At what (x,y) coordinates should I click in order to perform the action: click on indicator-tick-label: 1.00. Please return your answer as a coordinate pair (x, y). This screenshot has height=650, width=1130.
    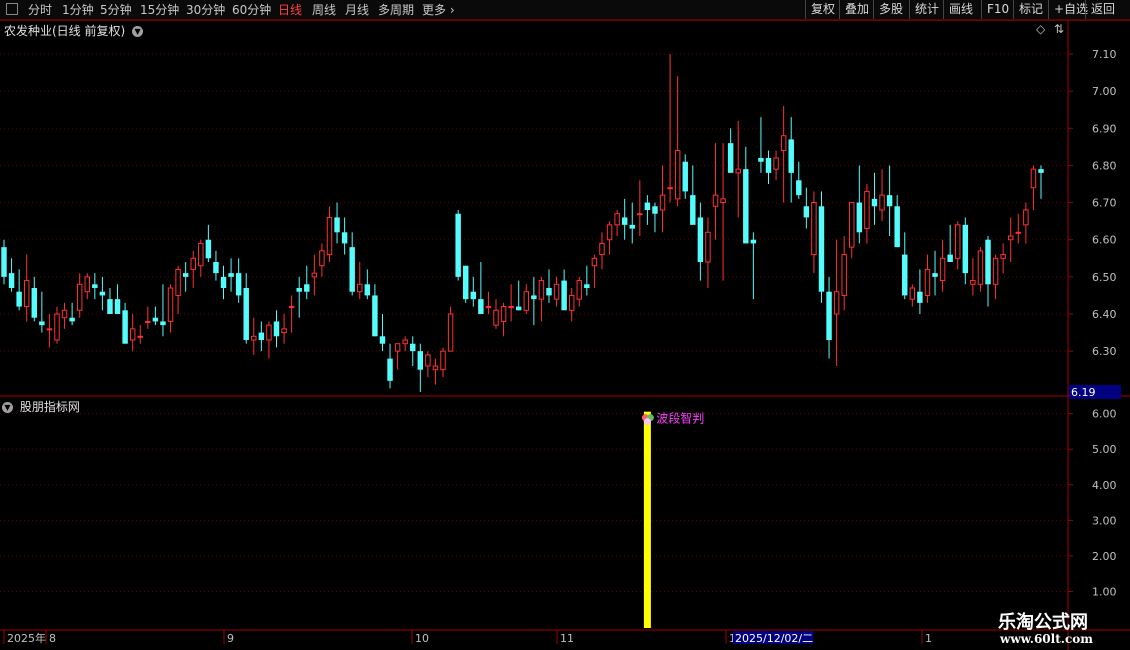
    Looking at the image, I should click on (1104, 591).